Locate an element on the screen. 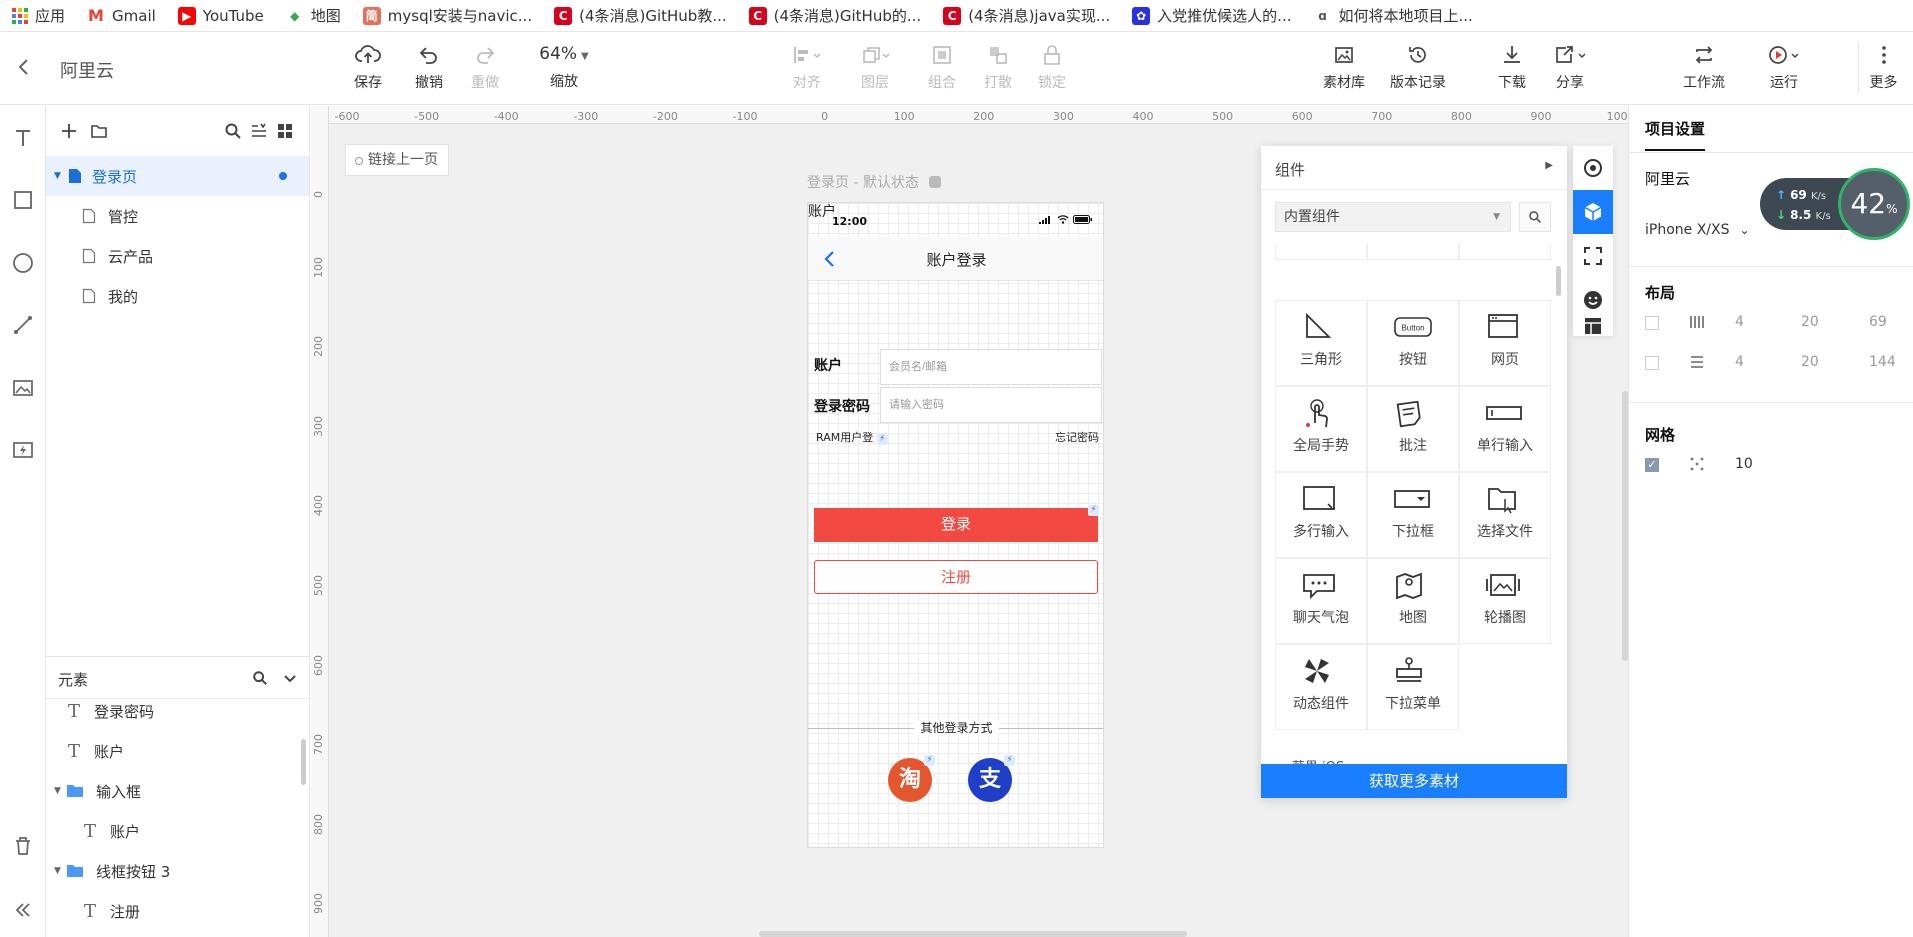  page-item-2: 云产品 is located at coordinates (177, 256).